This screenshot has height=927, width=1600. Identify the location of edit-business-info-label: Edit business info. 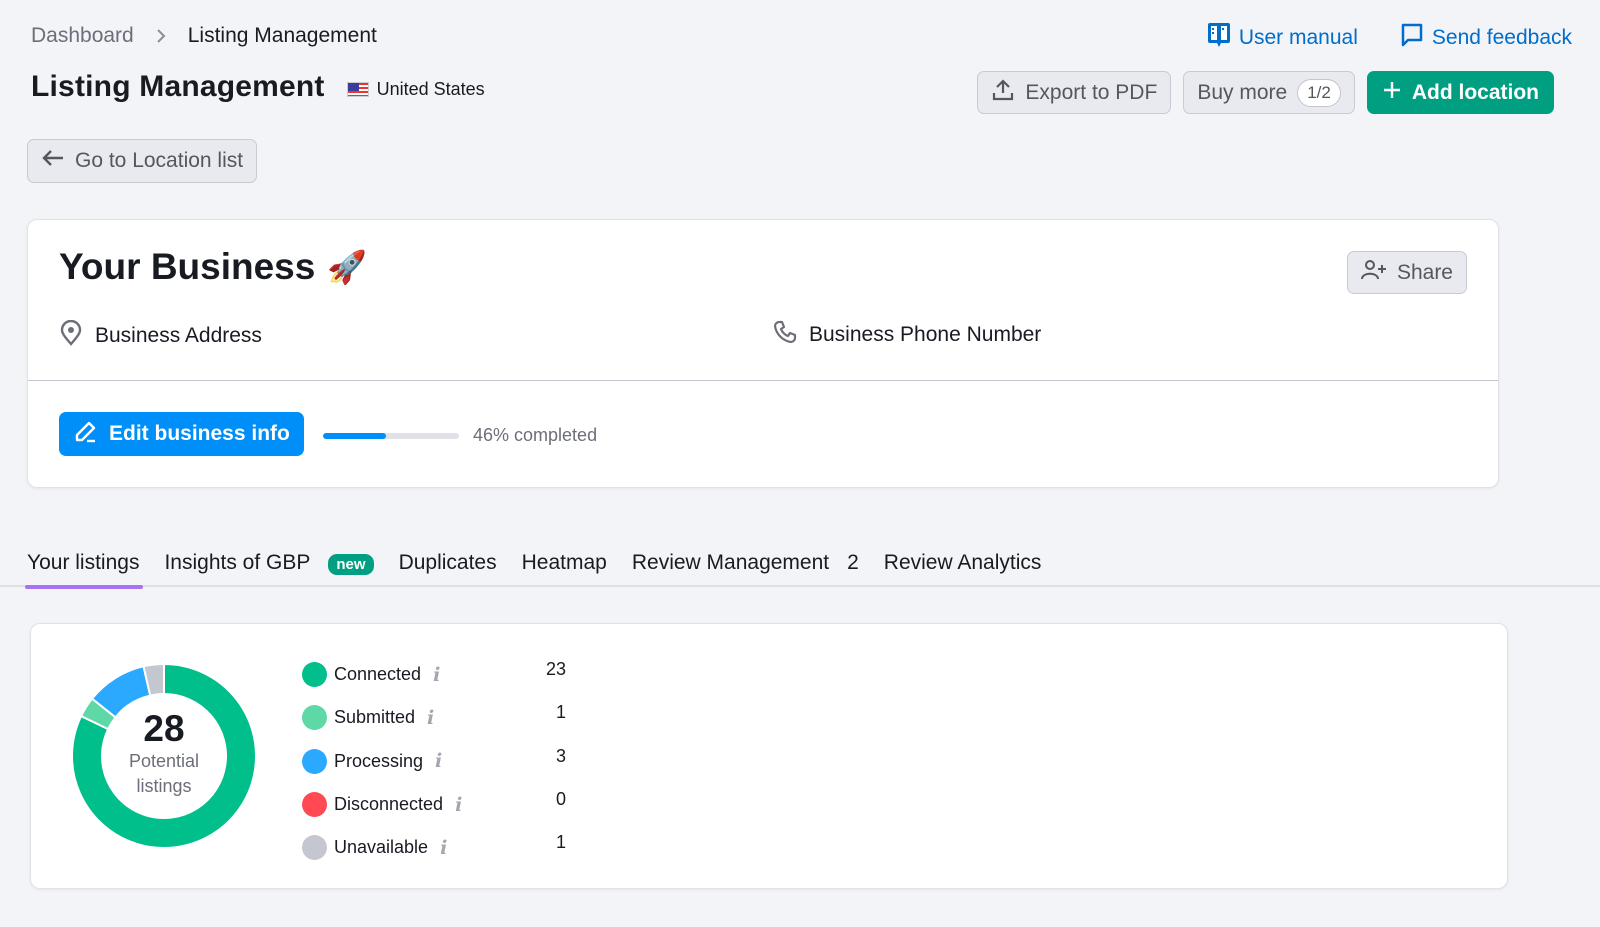
(199, 433).